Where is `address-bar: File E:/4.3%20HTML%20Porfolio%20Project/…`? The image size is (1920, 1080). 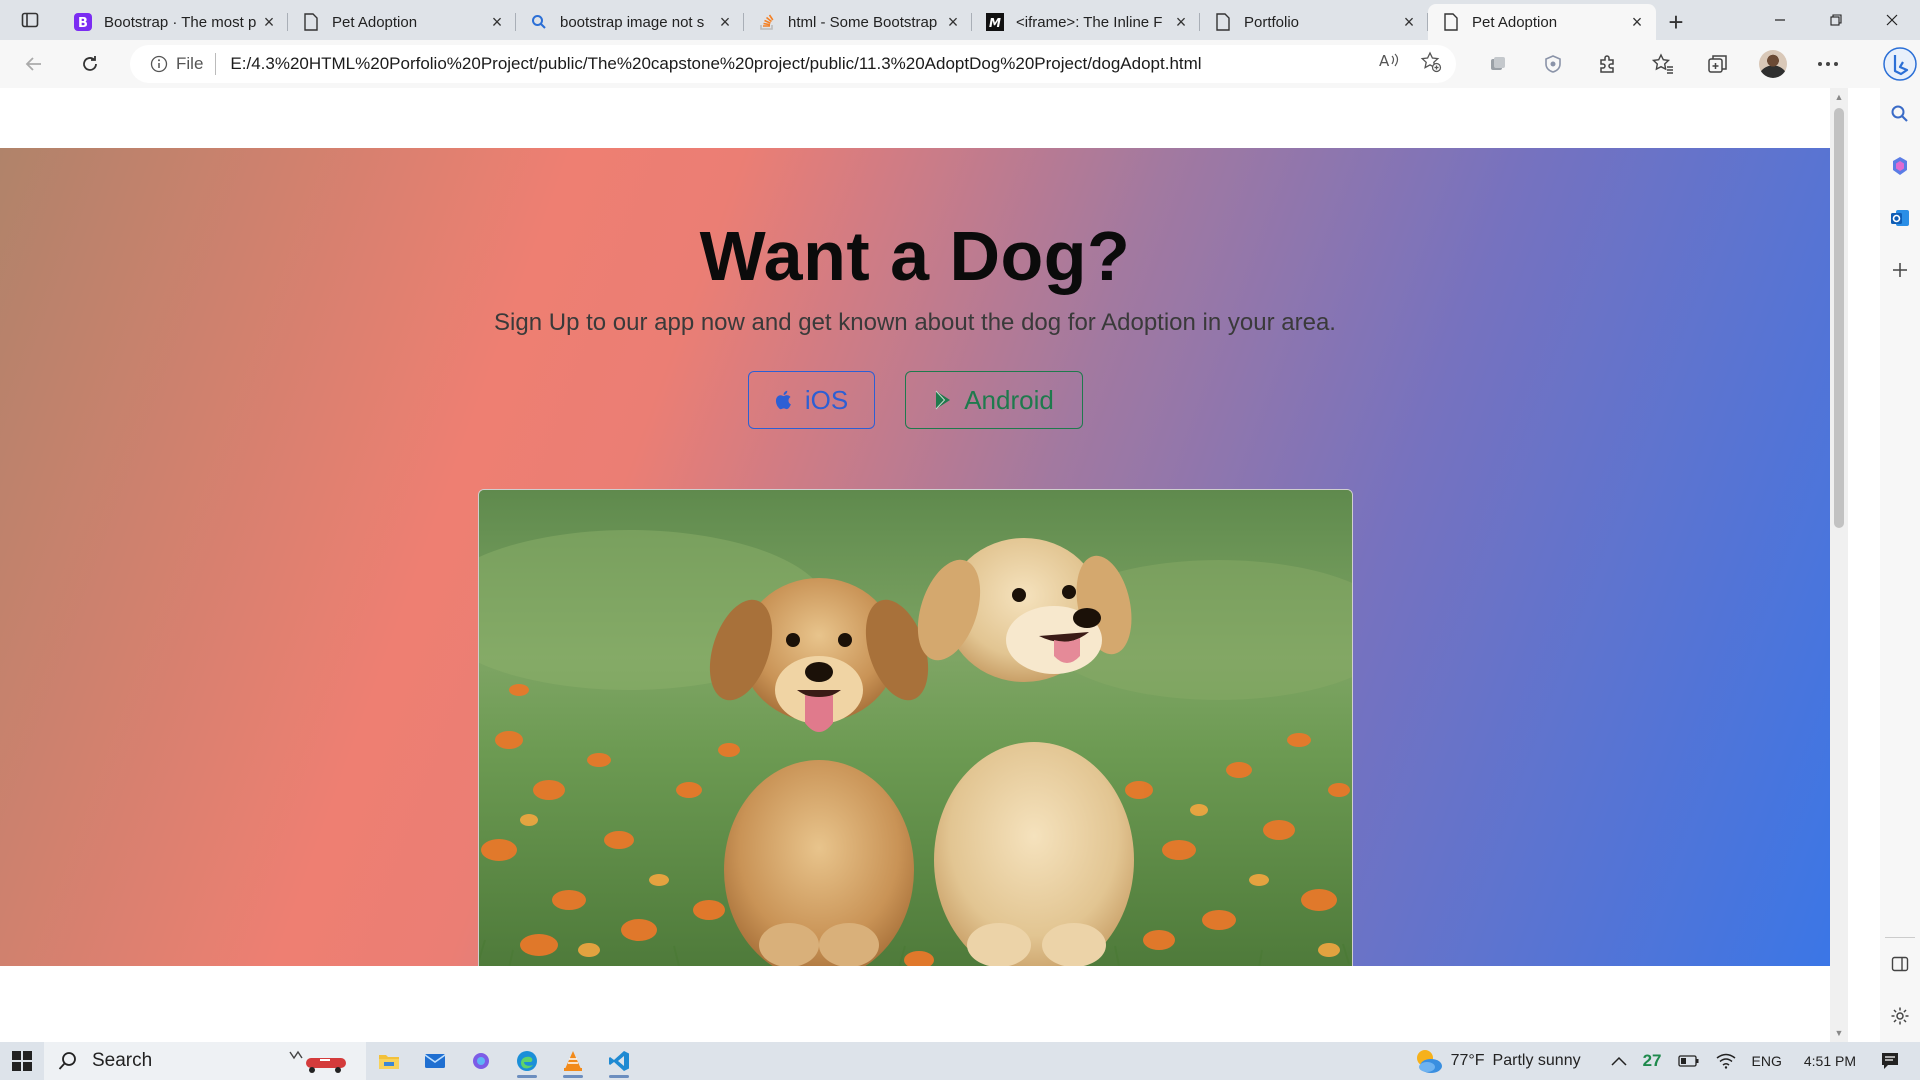 address-bar: File E:/4.3%20HTML%20Porfolio%20Project/… is located at coordinates (793, 64).